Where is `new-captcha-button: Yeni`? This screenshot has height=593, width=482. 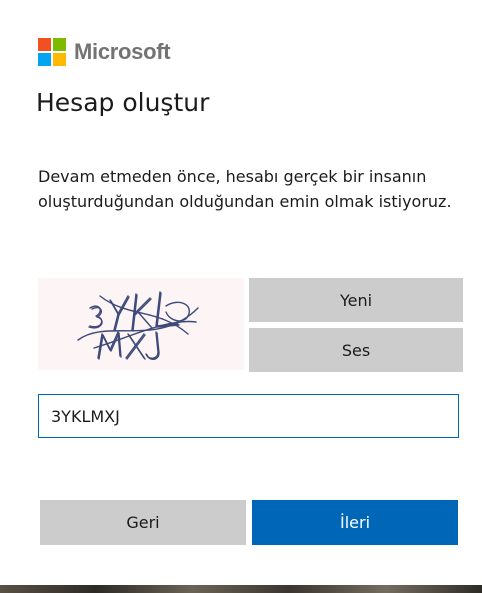
new-captcha-button: Yeni is located at coordinates (356, 300).